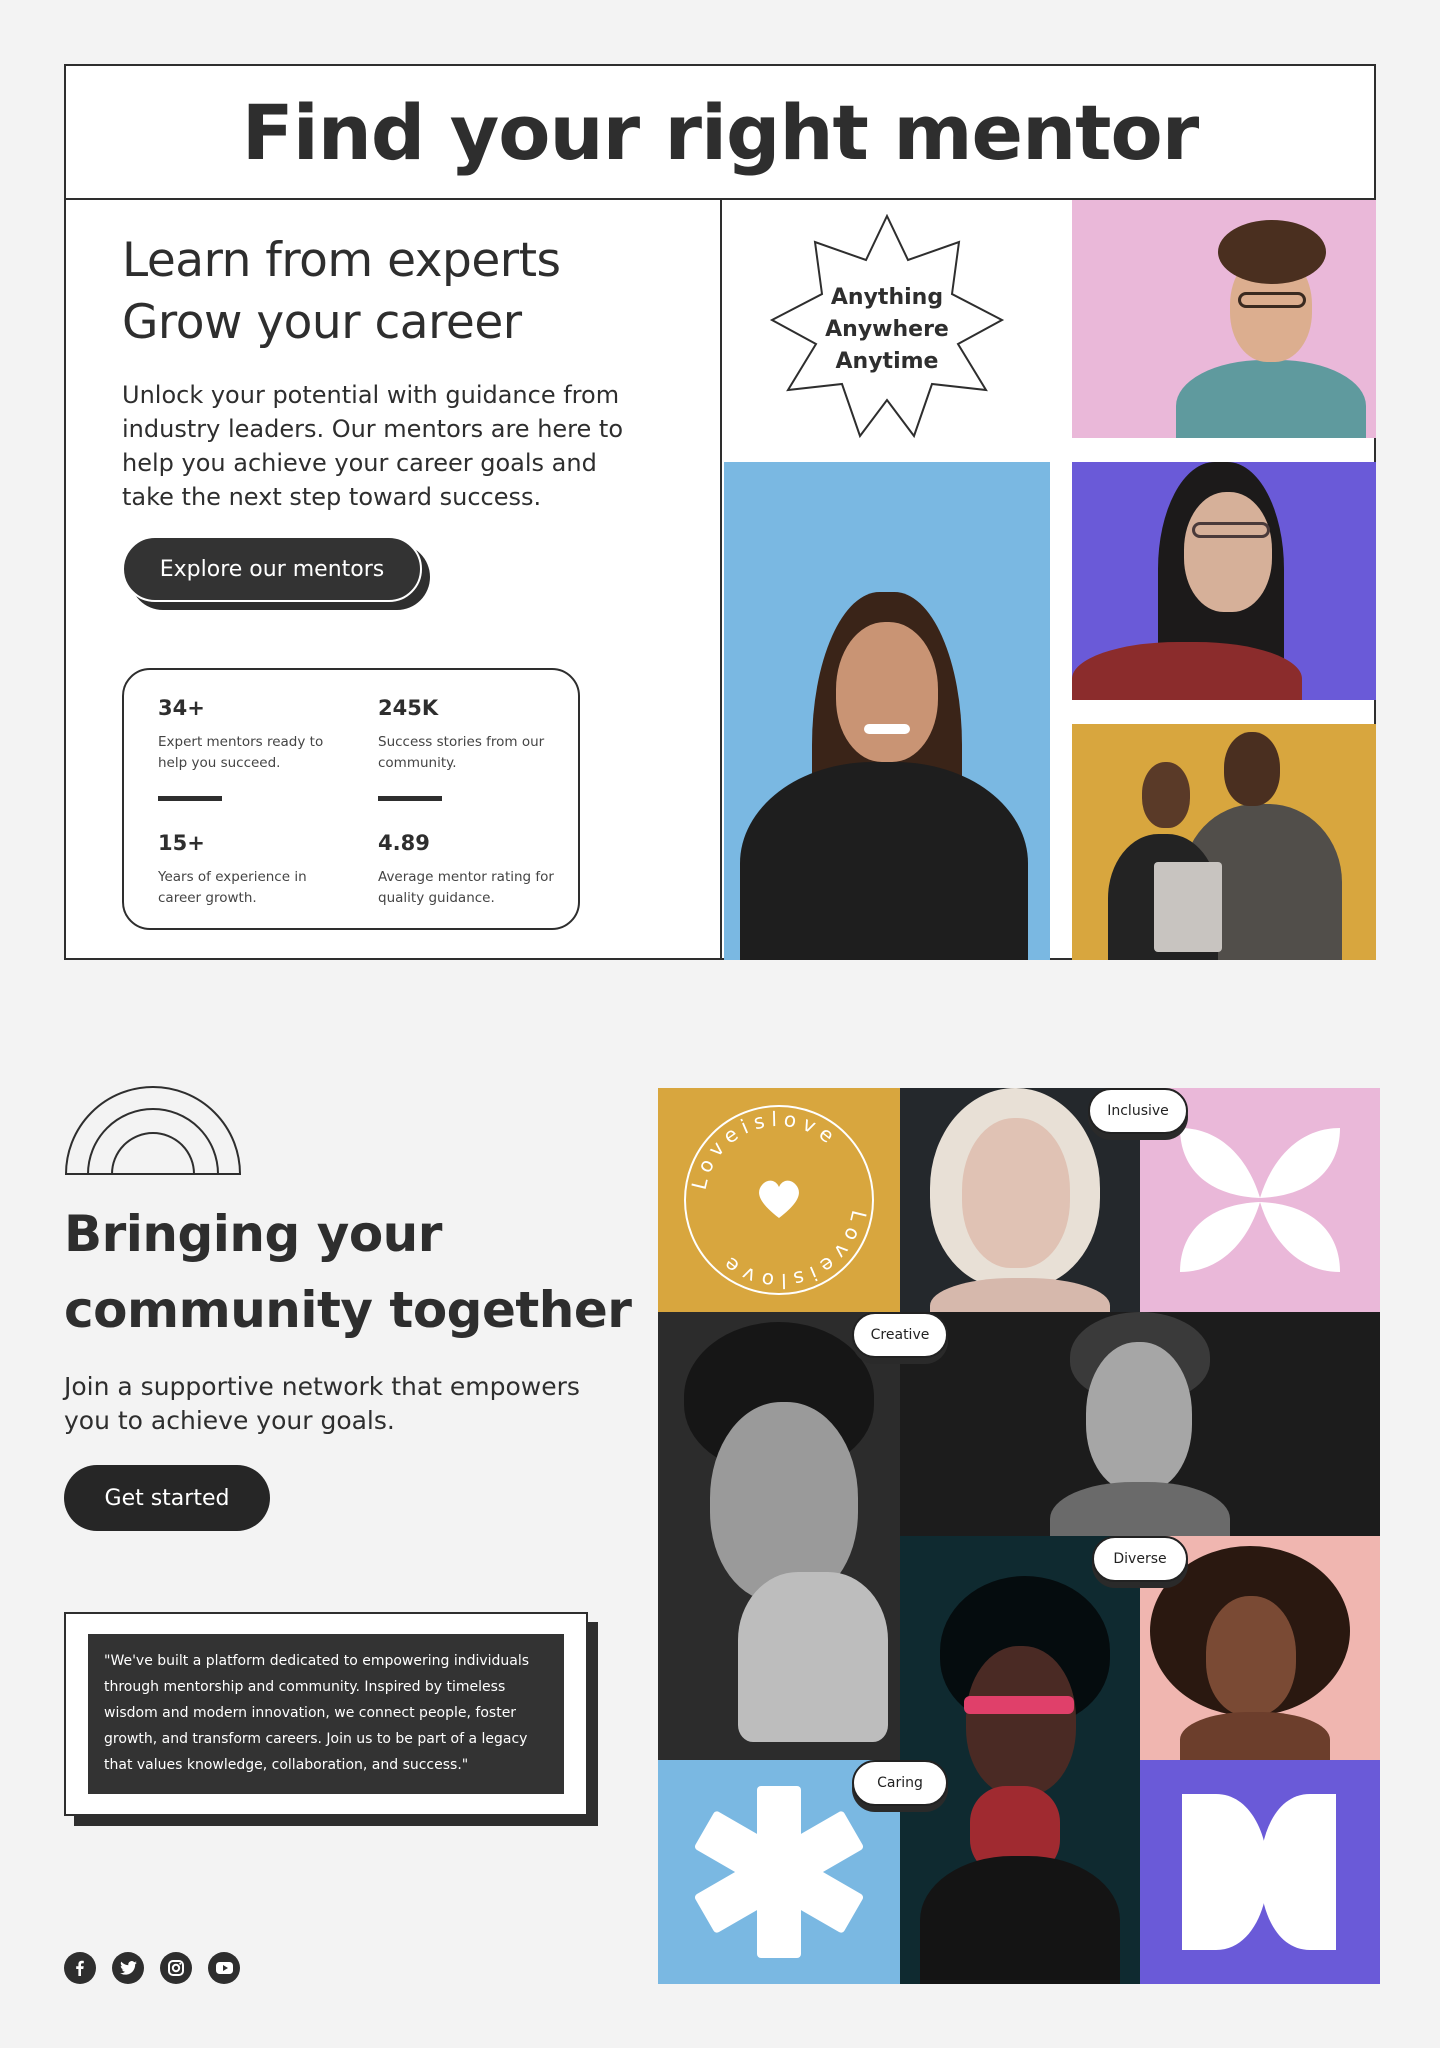 The image size is (1440, 2048). What do you see at coordinates (272, 569) in the screenshot?
I see `explore-mentors-button: Explore our mentors` at bounding box center [272, 569].